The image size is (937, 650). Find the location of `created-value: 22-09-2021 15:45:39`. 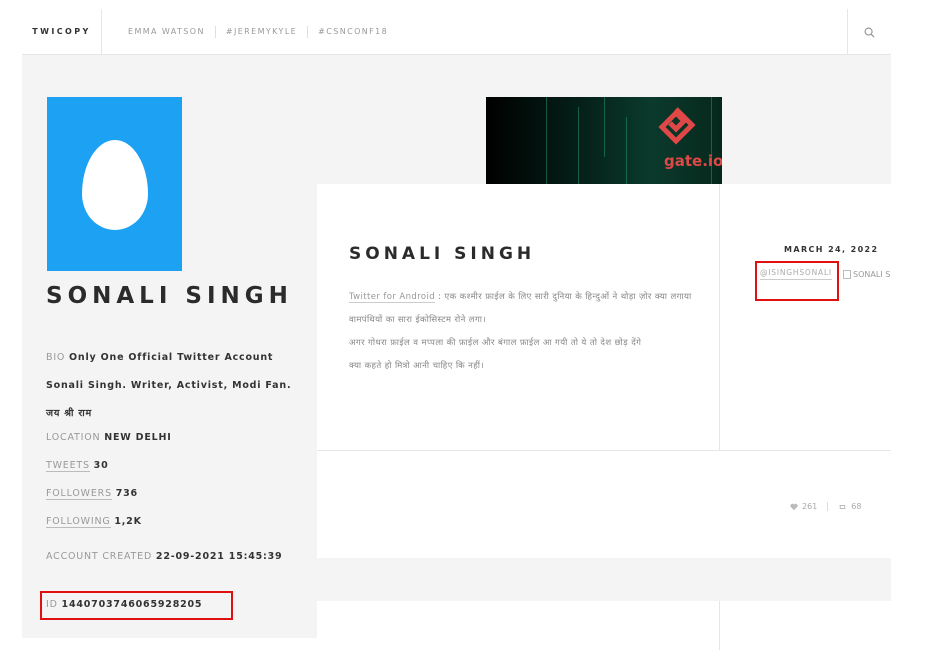

created-value: 22-09-2021 15:45:39 is located at coordinates (219, 556).